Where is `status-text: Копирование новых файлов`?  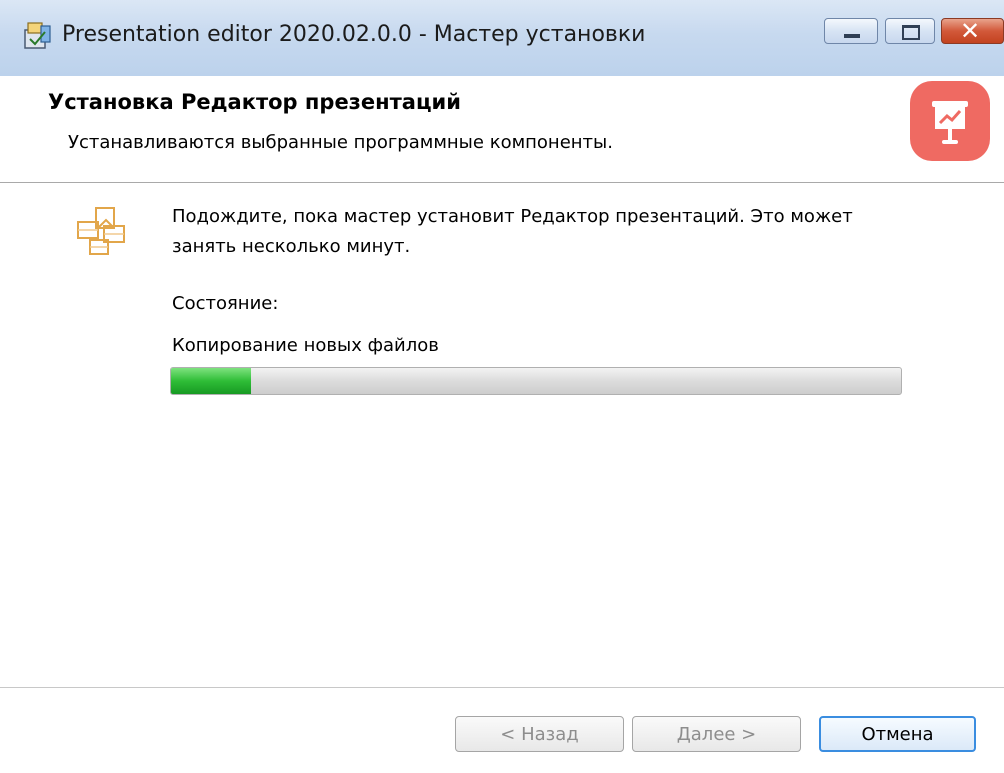 status-text: Копирование новых файлов is located at coordinates (305, 345).